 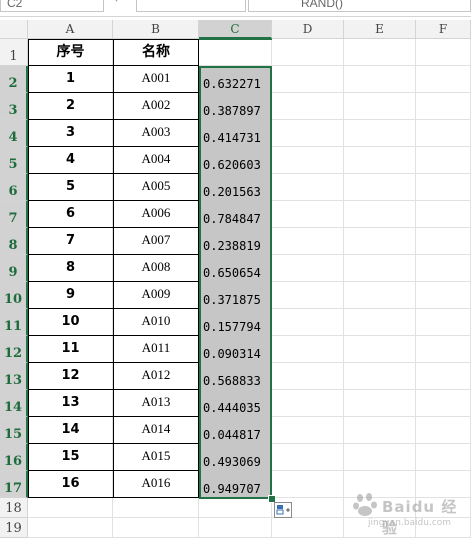 I want to click on row-header-17: 17, so click(x=14, y=484).